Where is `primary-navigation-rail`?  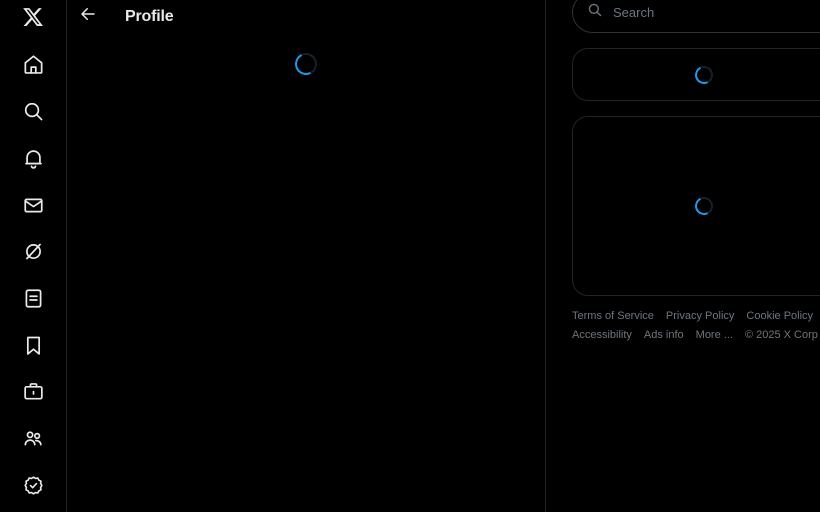 primary-navigation-rail is located at coordinates (33, 256).